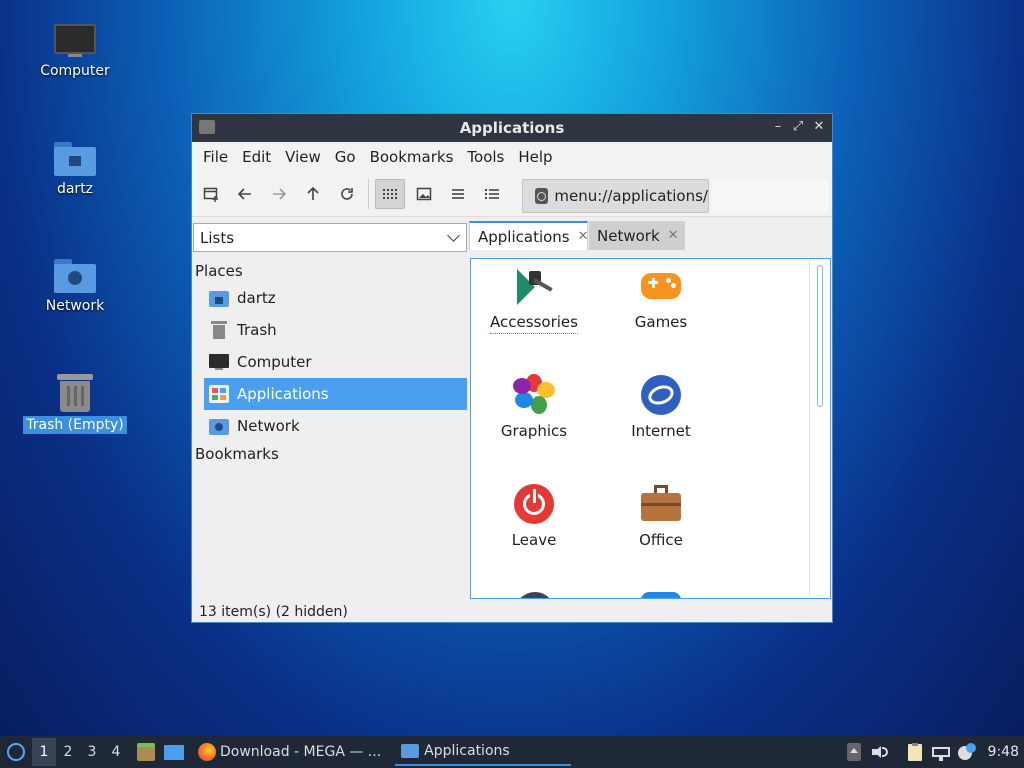 The image size is (1024, 768). Describe the element at coordinates (1003, 752) in the screenshot. I see `clock: 9:48` at that location.